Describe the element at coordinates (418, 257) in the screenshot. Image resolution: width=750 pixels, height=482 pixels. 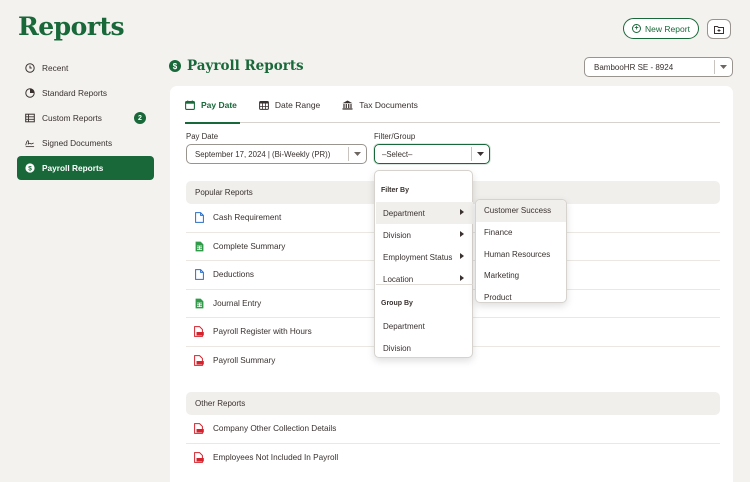
I see `menu-item-label: Employment Status` at that location.